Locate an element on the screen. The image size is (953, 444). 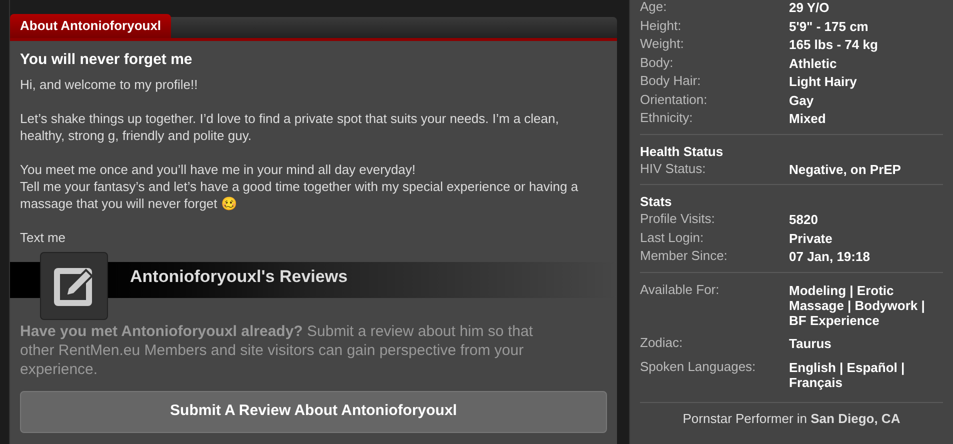
profile-tab: About Antonioforyouxl is located at coordinates (91, 26).